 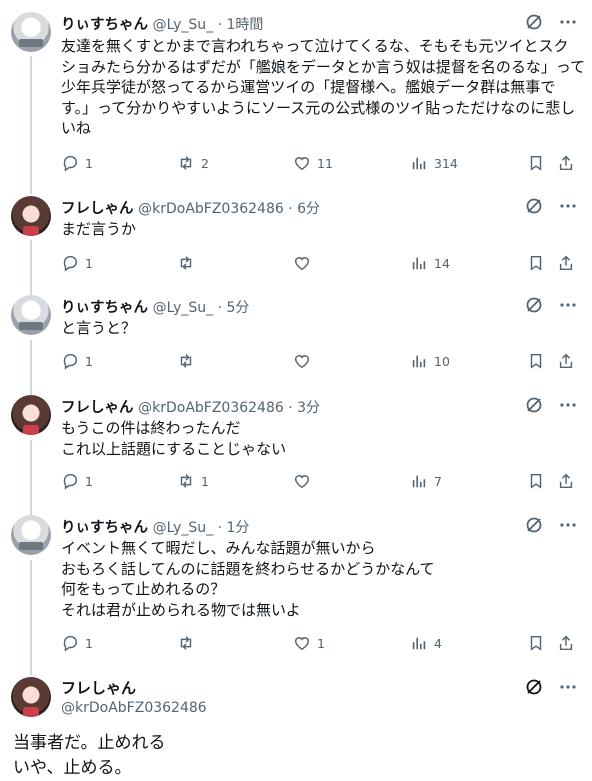 I want to click on text-line: もうこの件は終わったんだ, so click(x=151, y=428).